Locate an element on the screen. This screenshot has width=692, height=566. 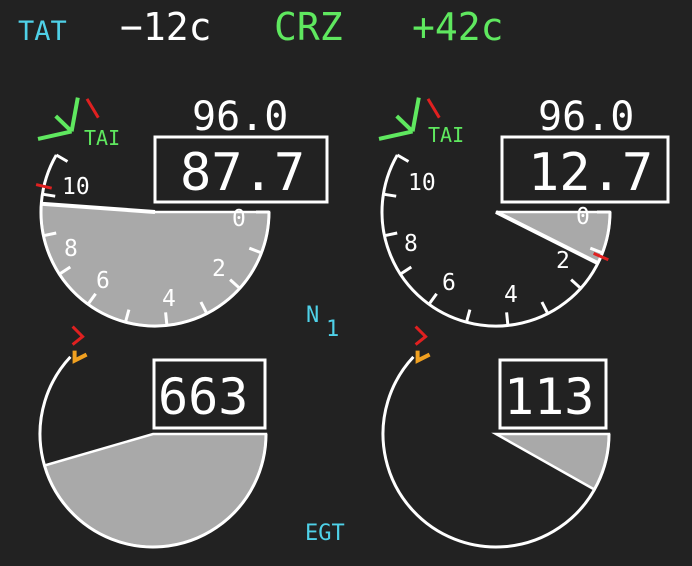
egt-amber-marker-right is located at coordinates (423, 357).